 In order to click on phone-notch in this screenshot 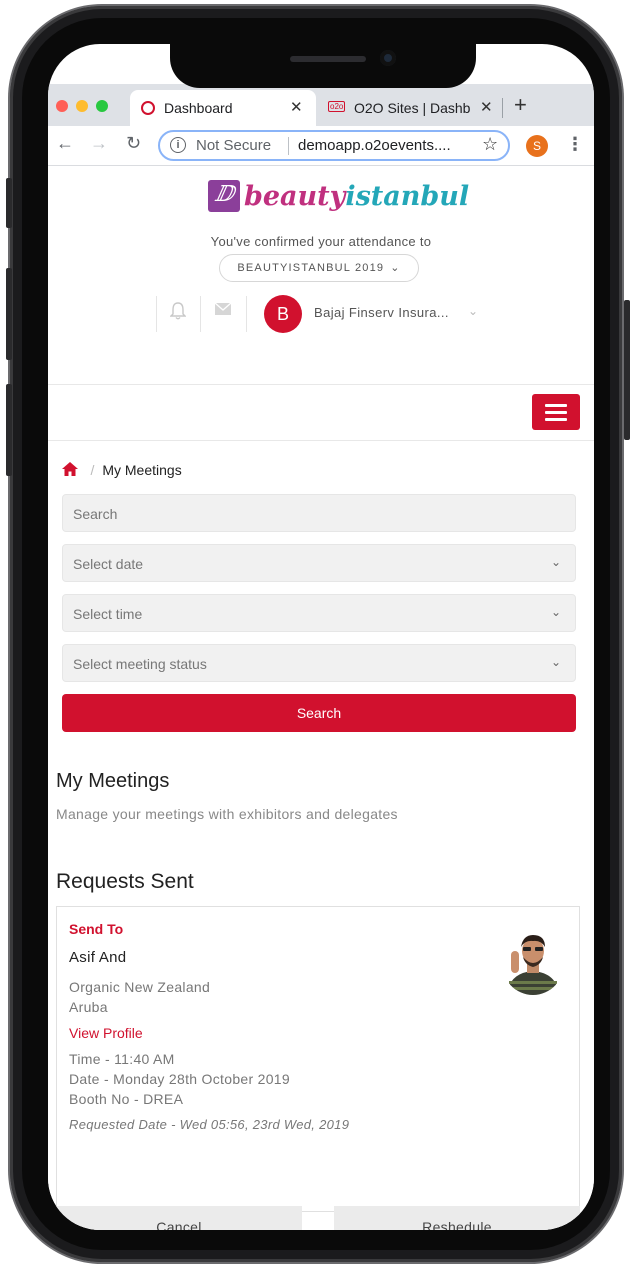, I will do `click(323, 64)`.